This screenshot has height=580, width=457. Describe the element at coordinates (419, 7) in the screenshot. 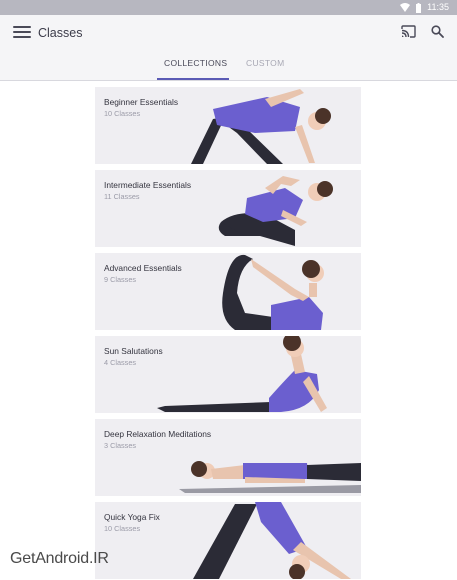

I see `battery-icon` at that location.